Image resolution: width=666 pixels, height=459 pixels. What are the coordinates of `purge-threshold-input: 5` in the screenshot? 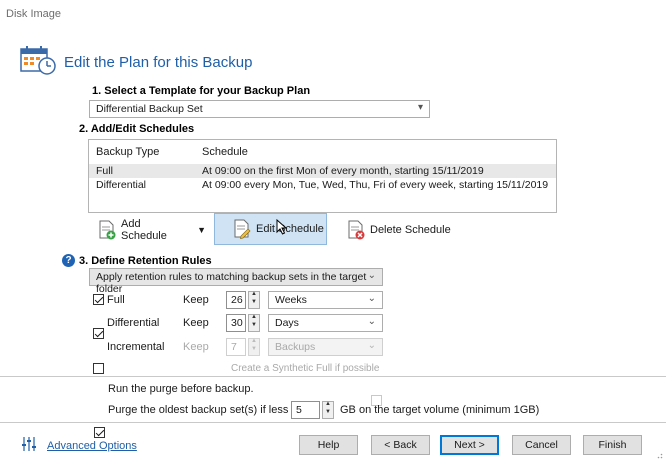 It's located at (305, 410).